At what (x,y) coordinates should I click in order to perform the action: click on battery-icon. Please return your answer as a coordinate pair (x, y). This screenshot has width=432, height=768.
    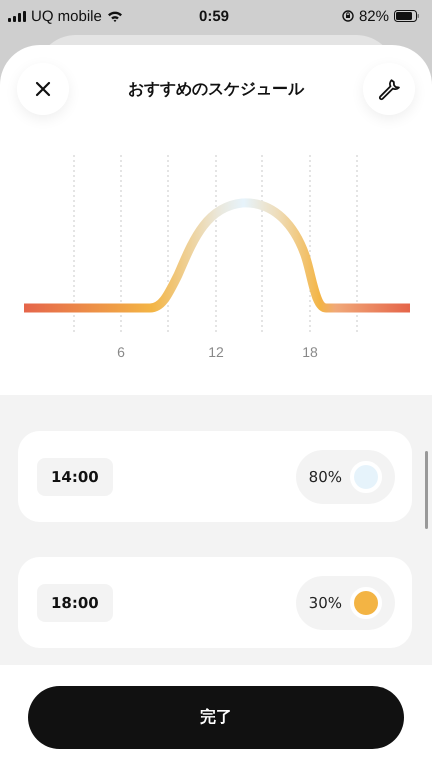
    Looking at the image, I should click on (407, 16).